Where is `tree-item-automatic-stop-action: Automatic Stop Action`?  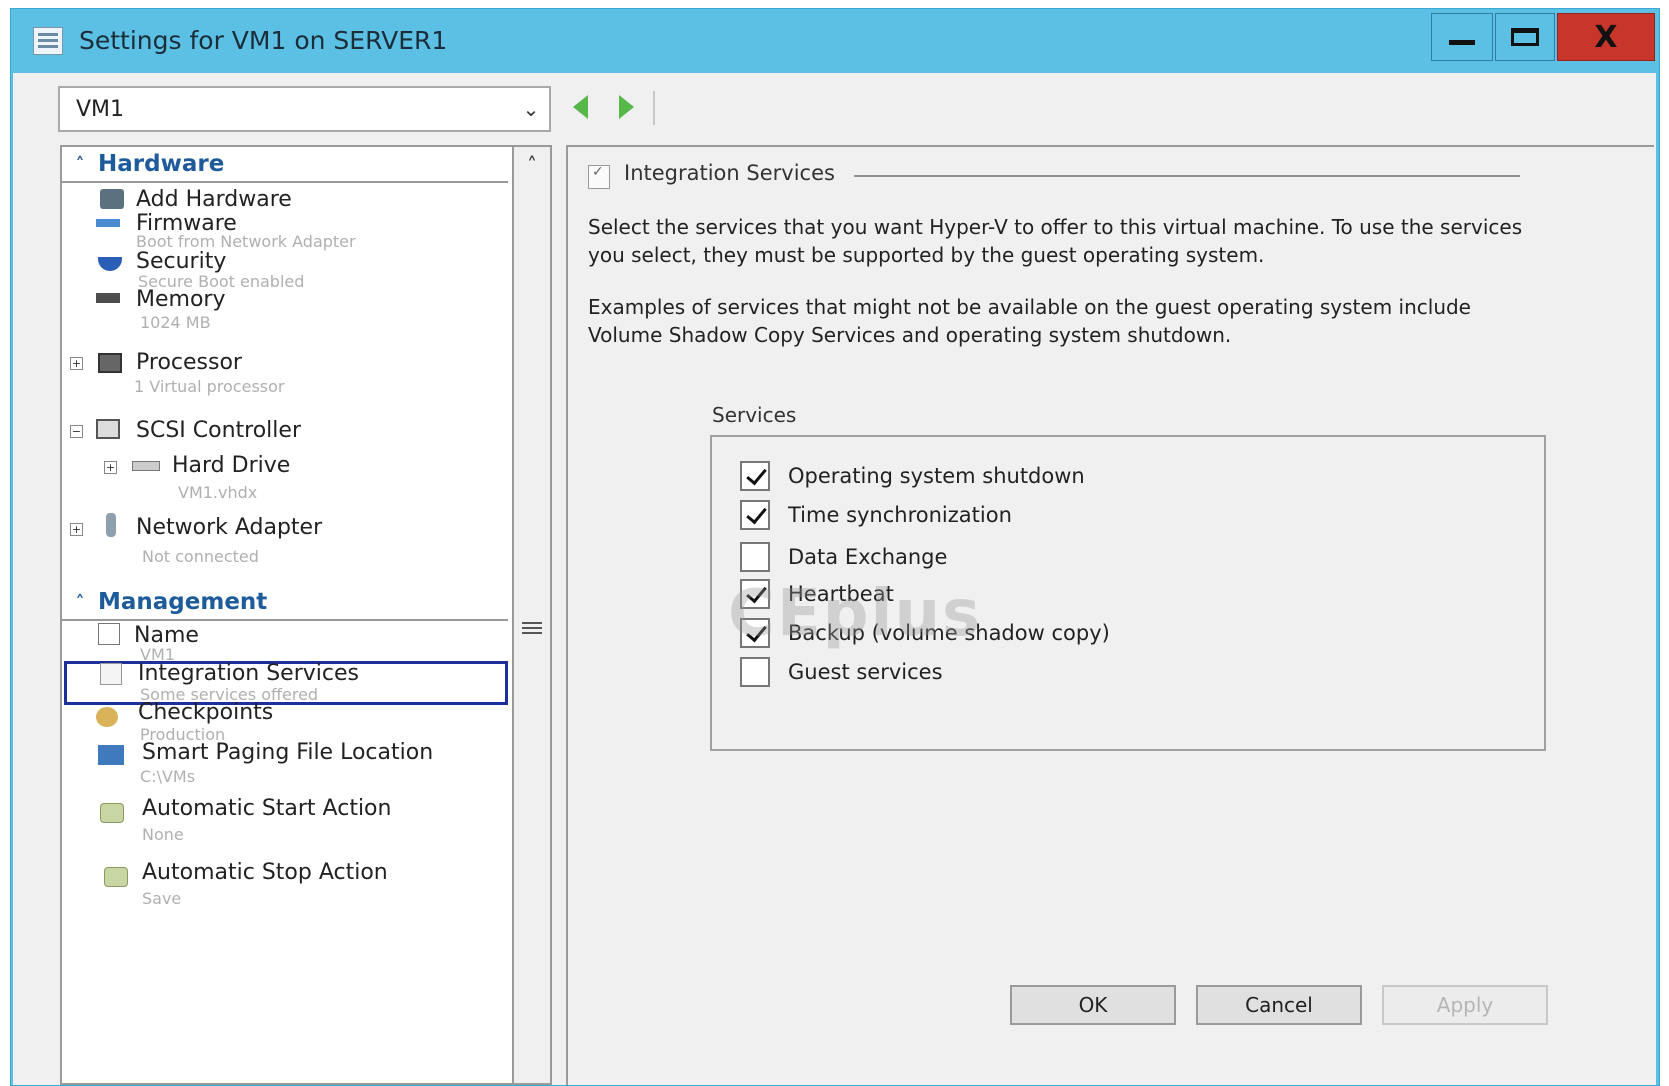
tree-item-automatic-stop-action: Automatic Stop Action is located at coordinates (265, 872).